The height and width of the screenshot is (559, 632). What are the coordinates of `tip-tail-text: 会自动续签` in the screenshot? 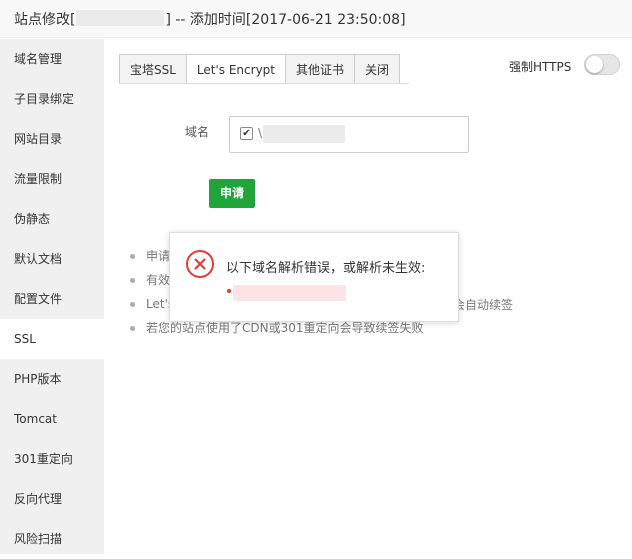 It's located at (483, 305).